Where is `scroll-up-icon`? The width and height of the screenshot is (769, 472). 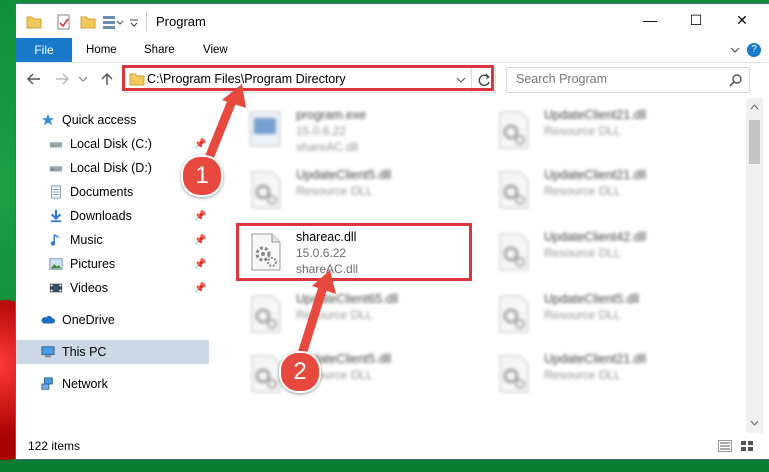
scroll-up-icon is located at coordinates (754, 107).